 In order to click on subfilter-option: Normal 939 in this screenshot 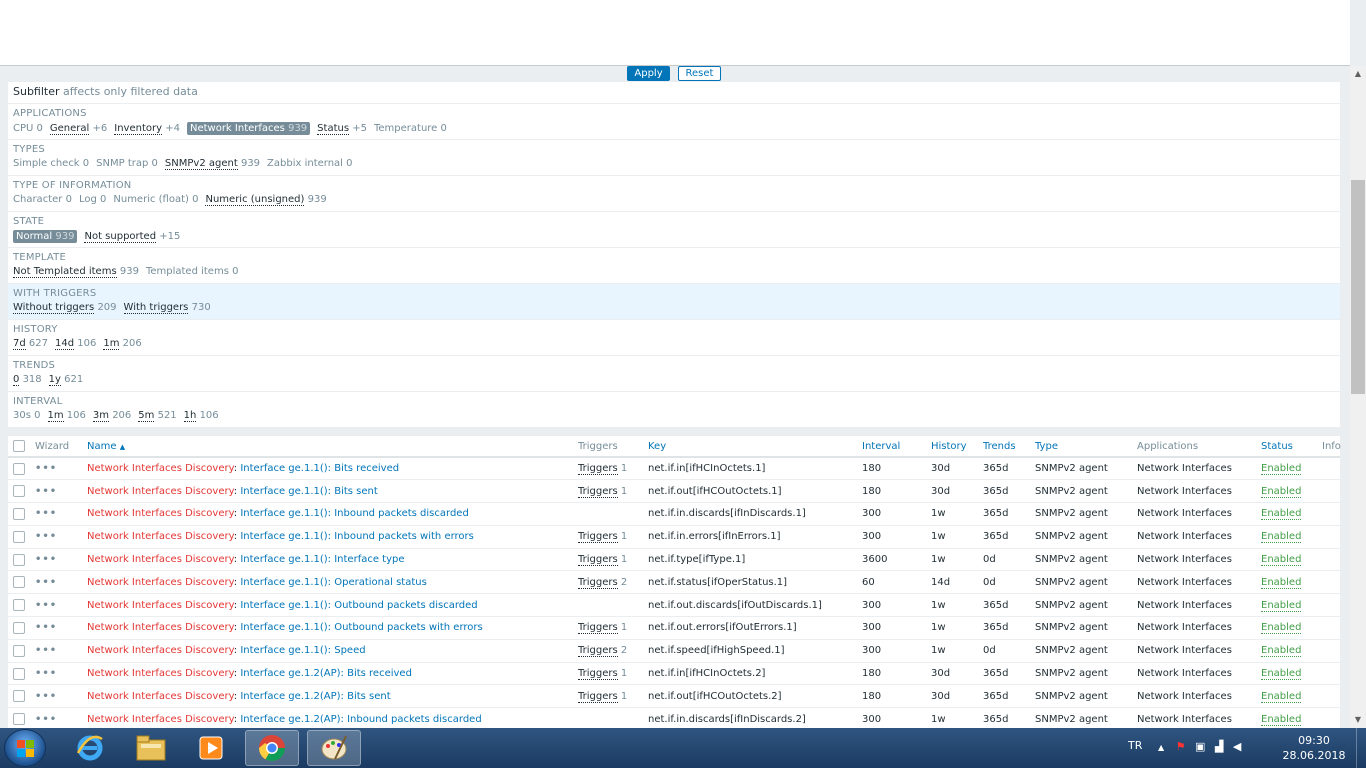, I will do `click(45, 236)`.